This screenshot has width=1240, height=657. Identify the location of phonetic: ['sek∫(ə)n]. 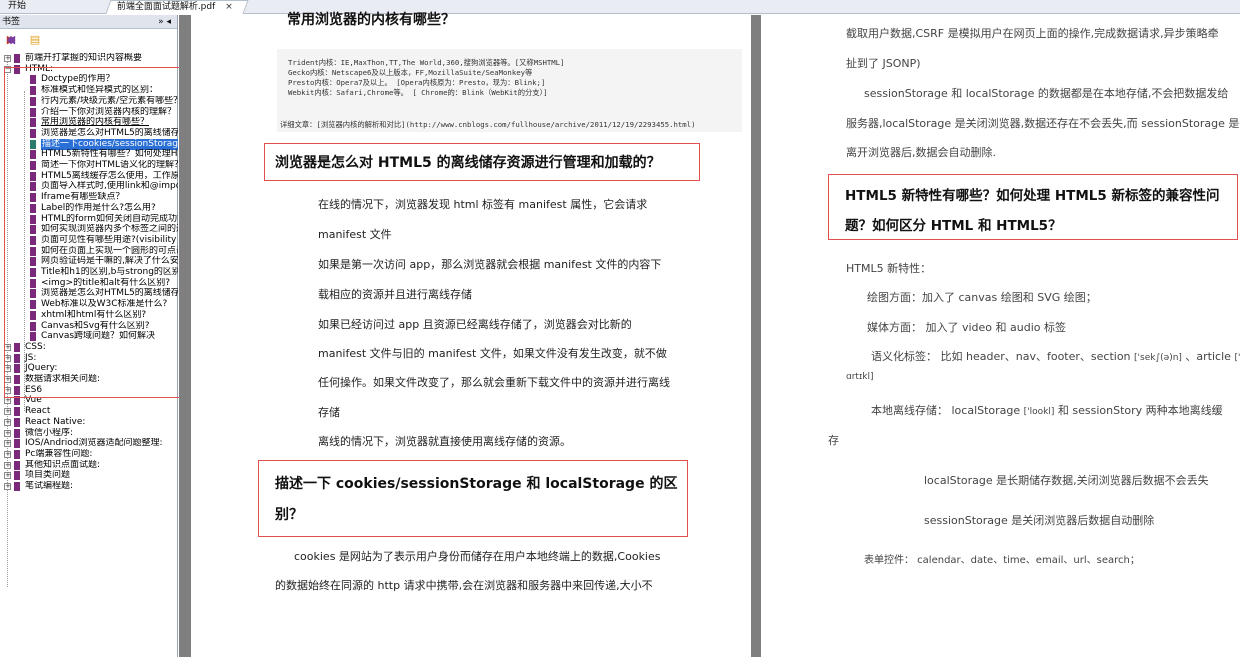
(1158, 358).